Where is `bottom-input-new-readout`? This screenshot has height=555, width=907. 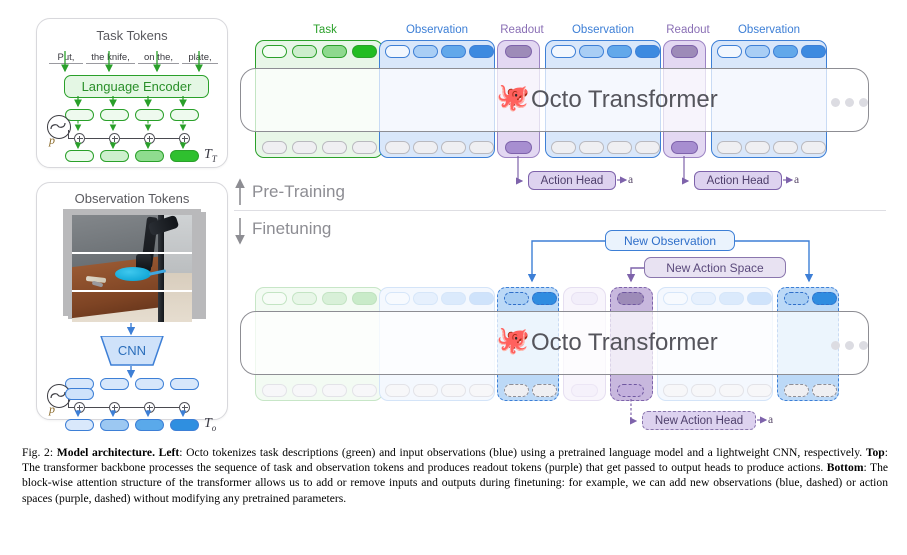
bottom-input-new-readout is located at coordinates (630, 298).